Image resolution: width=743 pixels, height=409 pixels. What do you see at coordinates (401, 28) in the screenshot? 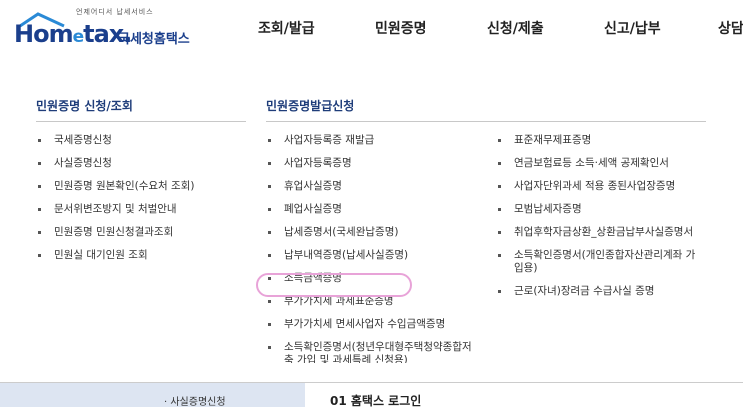
I see `nav-civil-certificate: 민원증명` at bounding box center [401, 28].